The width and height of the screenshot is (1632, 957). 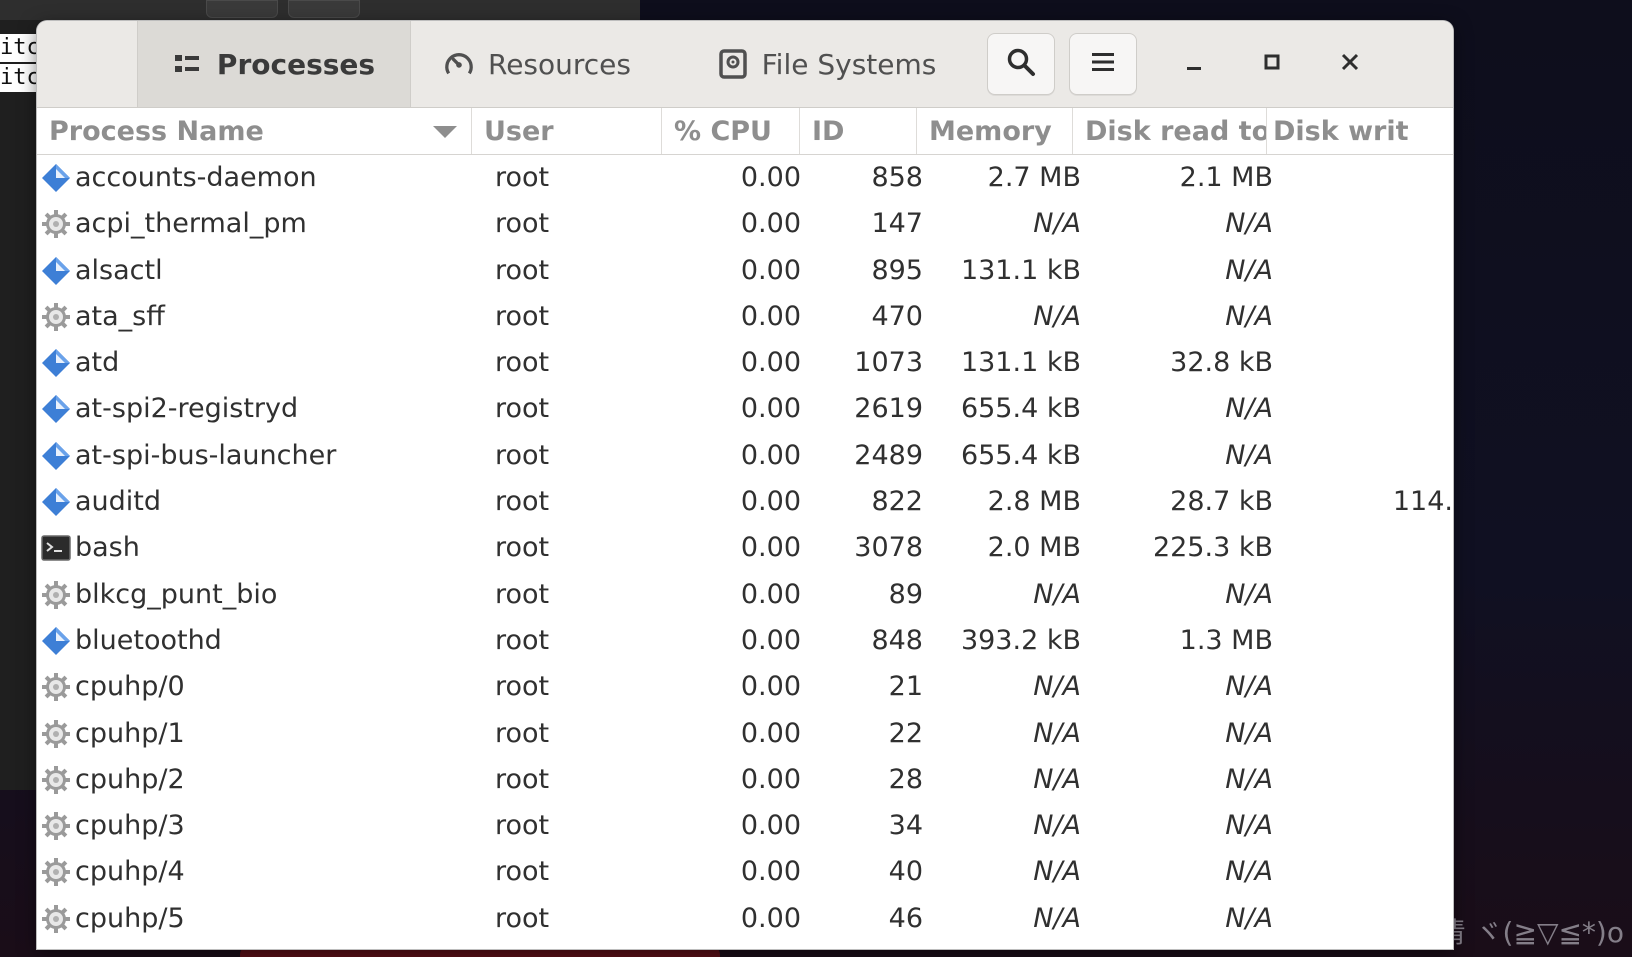 I want to click on close-button, so click(x=1350, y=64).